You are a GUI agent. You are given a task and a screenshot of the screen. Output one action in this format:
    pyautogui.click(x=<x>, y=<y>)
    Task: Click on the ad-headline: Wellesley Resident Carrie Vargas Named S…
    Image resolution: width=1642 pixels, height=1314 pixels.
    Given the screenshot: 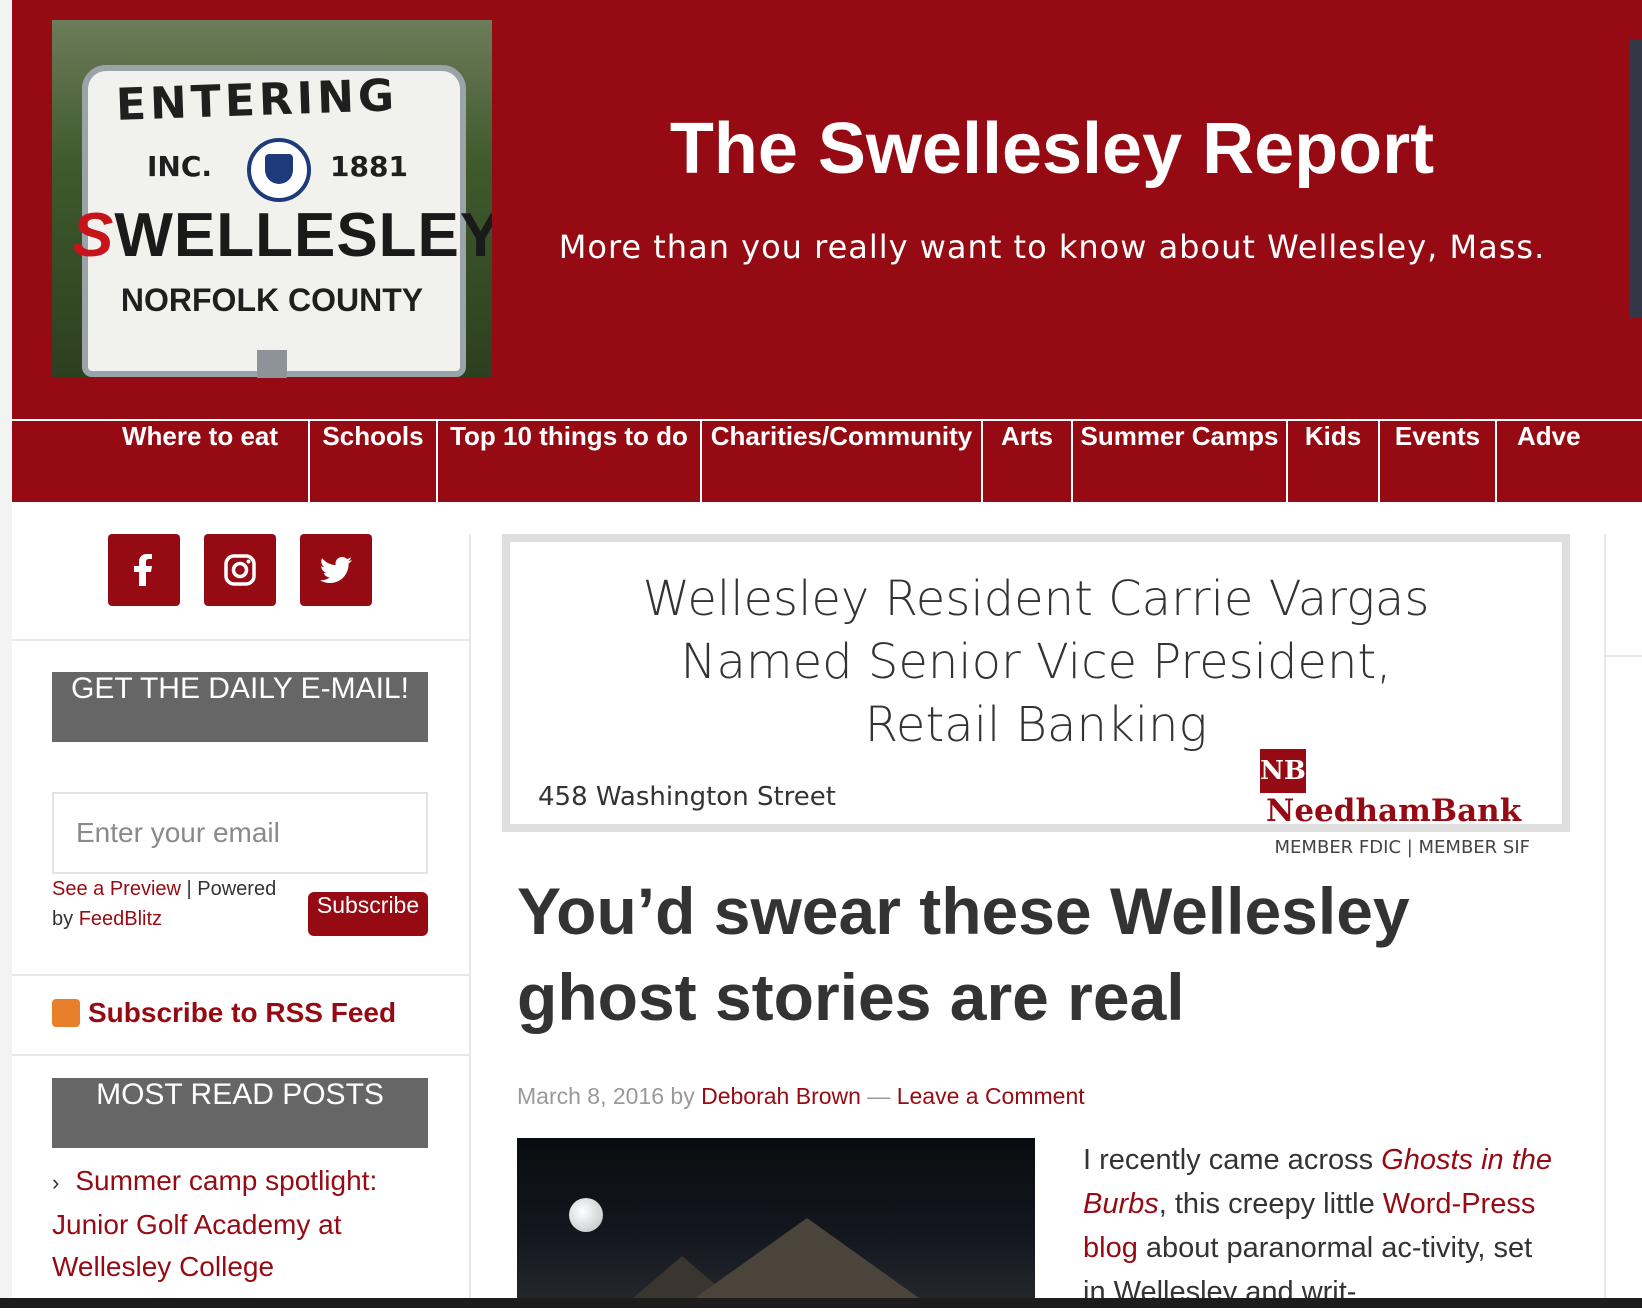 What is the action you would take?
    pyautogui.click(x=1036, y=662)
    